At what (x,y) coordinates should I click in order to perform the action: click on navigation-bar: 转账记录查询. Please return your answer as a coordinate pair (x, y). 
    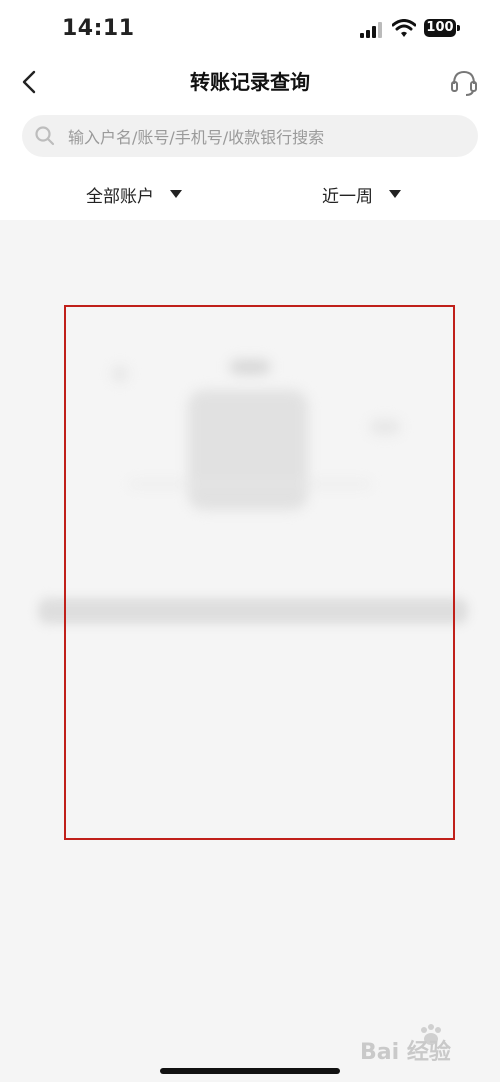
    Looking at the image, I should click on (250, 82).